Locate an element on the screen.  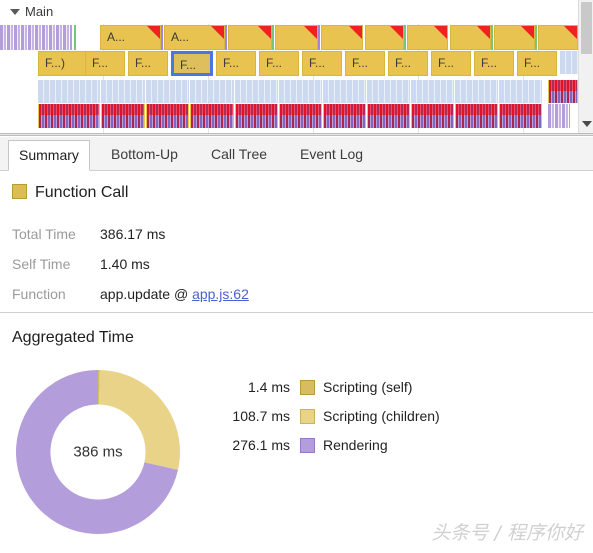
function-value-row: app.update @ app.js:62 is located at coordinates (174, 294).